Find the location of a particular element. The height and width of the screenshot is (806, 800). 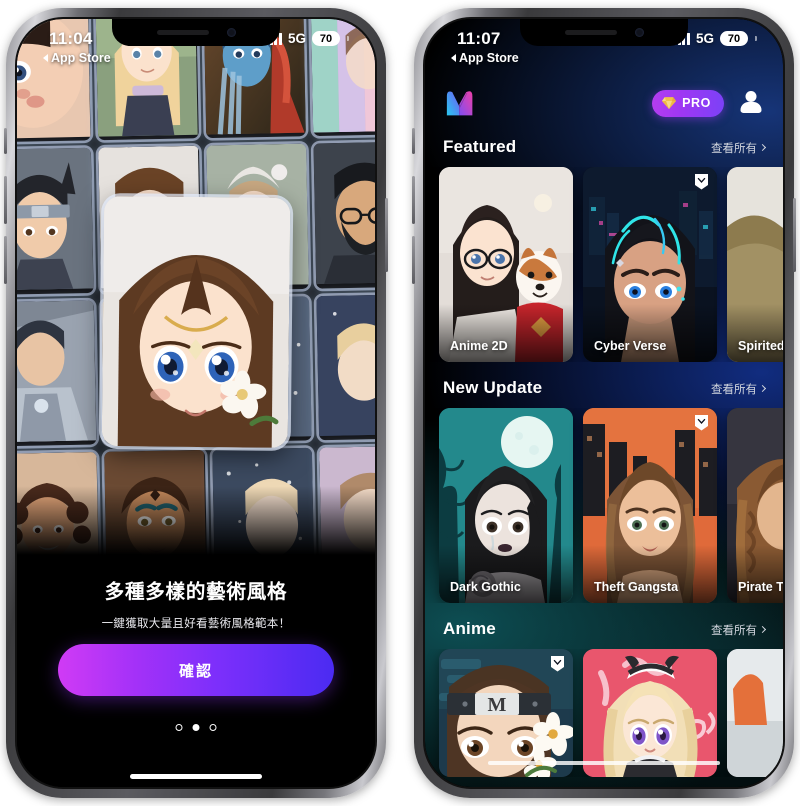

card-title: Cyber Verse is located at coordinates (630, 346).